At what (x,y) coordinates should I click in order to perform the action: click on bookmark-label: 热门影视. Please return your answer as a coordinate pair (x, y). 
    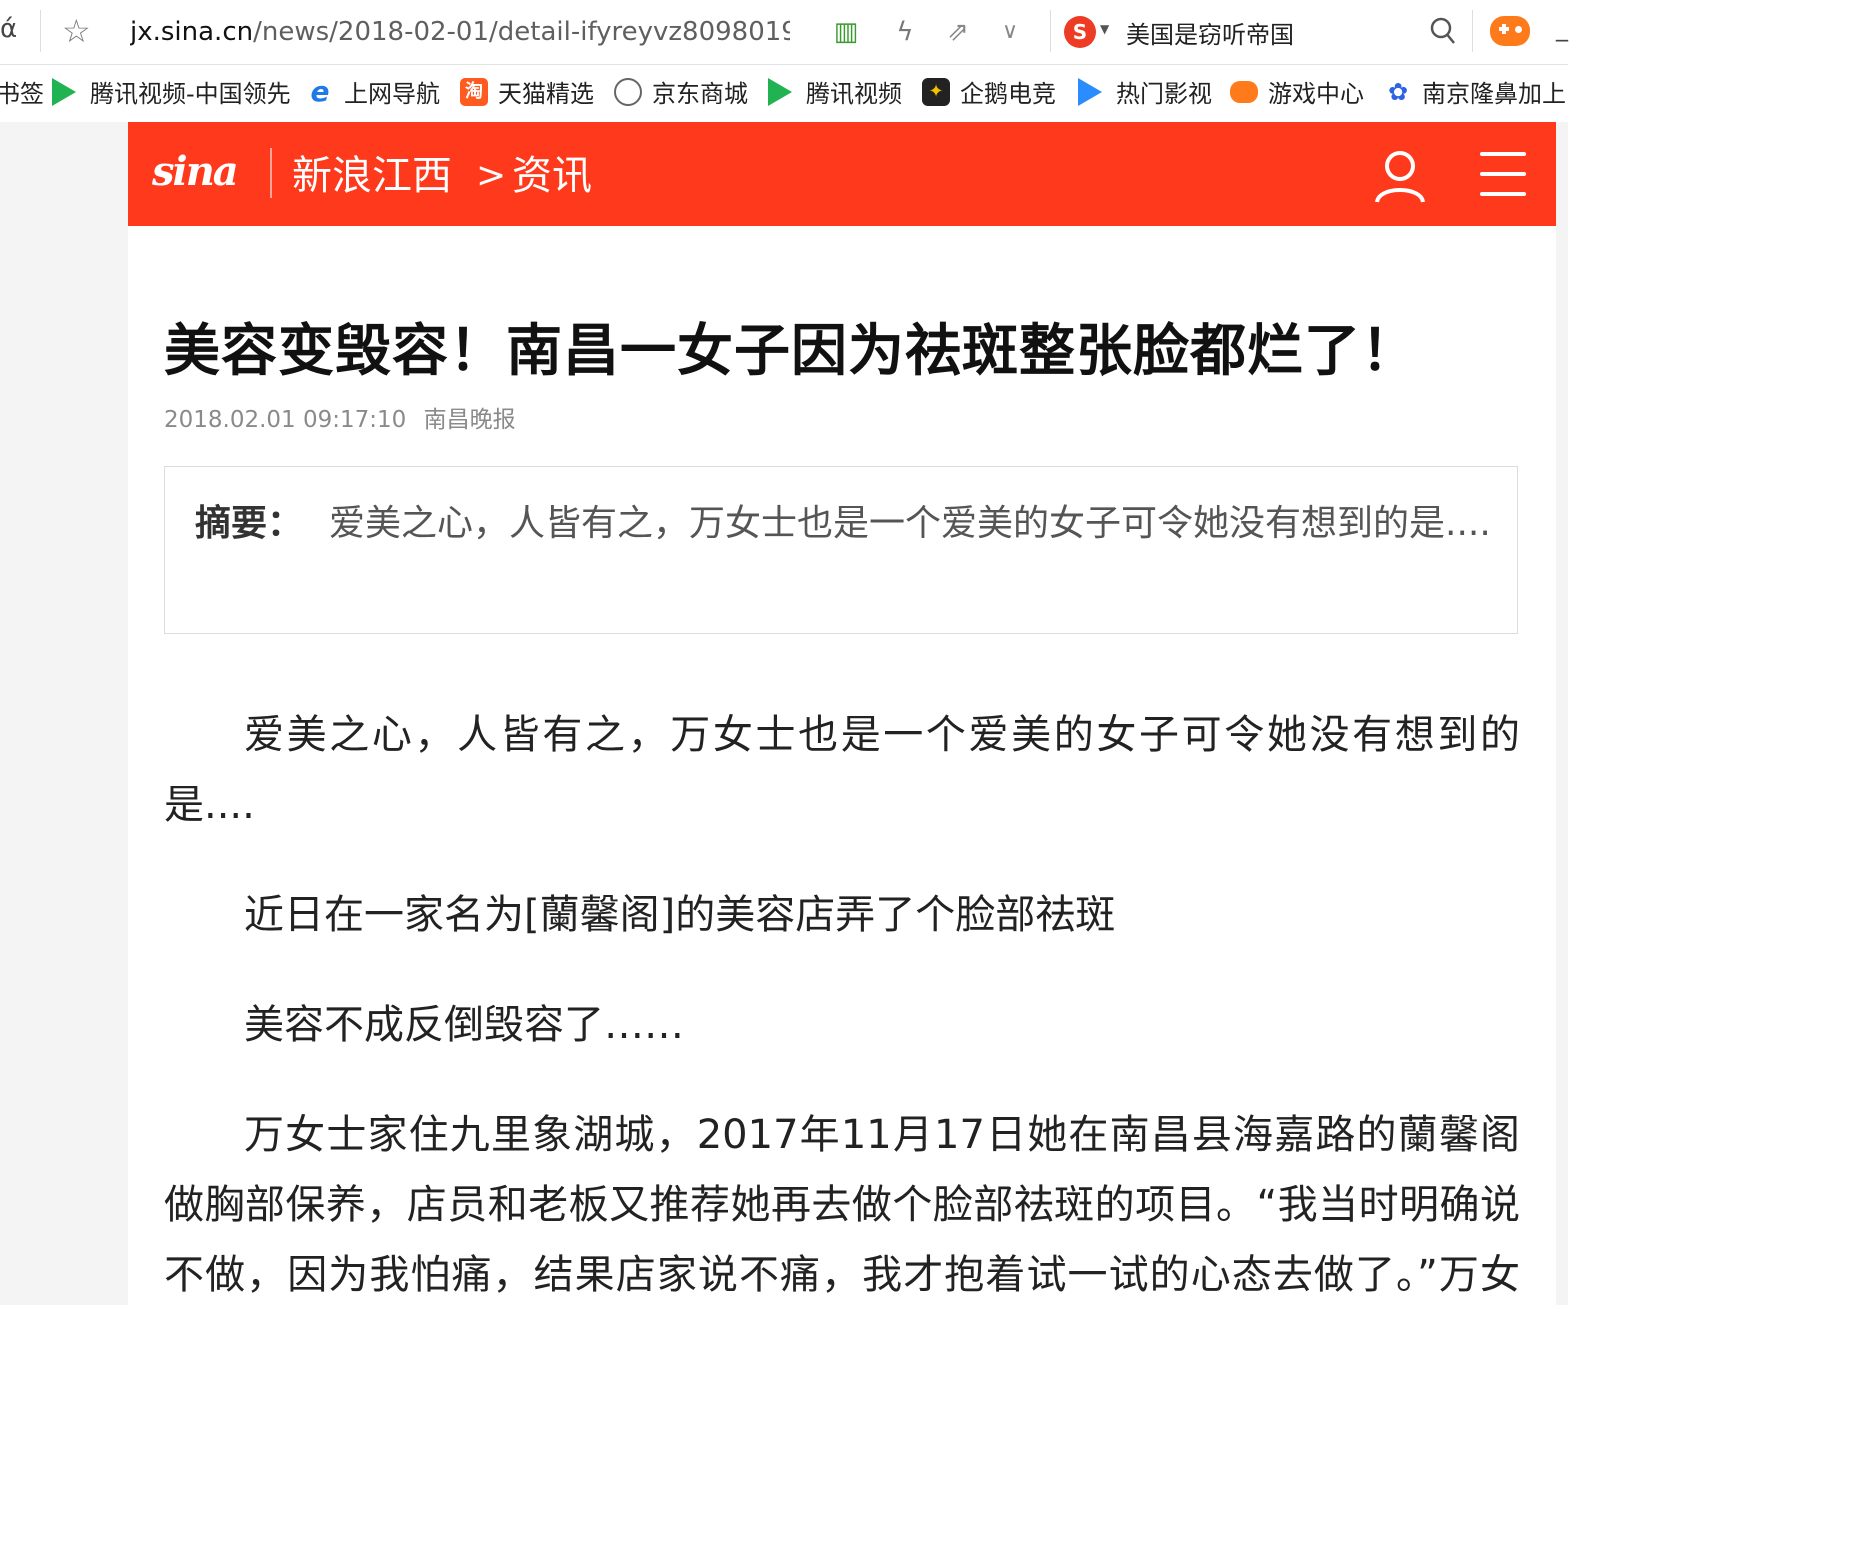
    Looking at the image, I should click on (1164, 94).